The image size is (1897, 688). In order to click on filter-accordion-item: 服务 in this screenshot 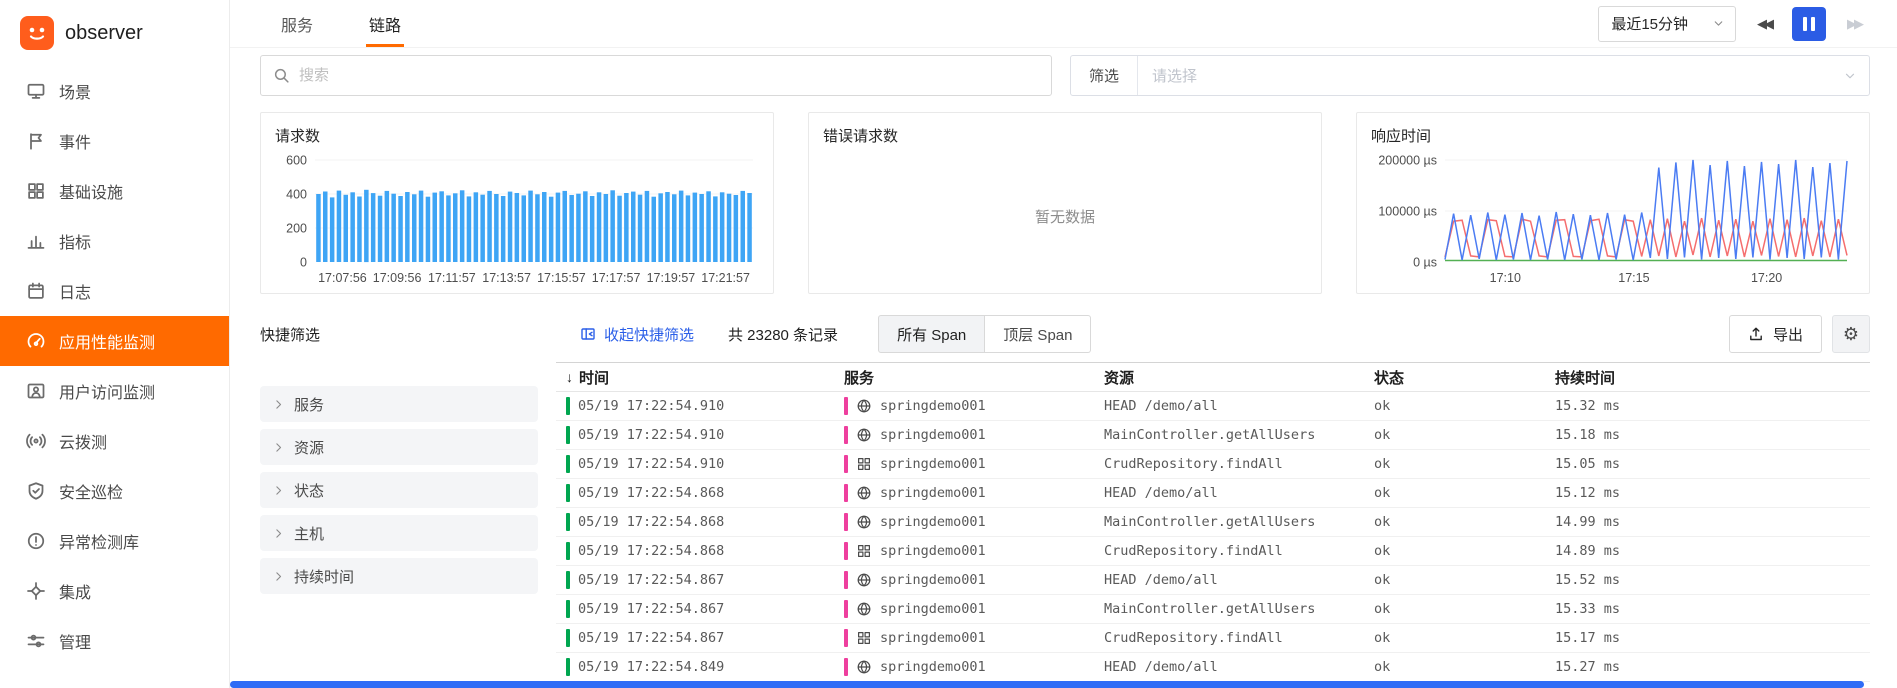, I will do `click(399, 404)`.